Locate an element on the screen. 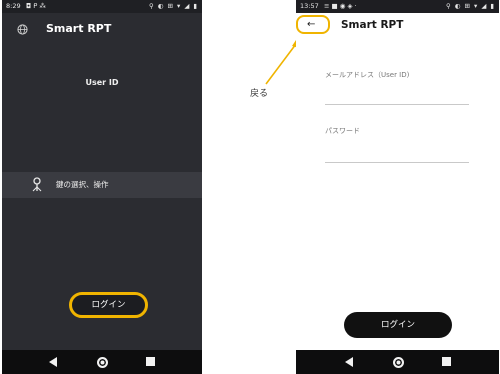 Image resolution: width=500 pixels, height=374 pixels. status-time: 13:57 is located at coordinates (309, 6).